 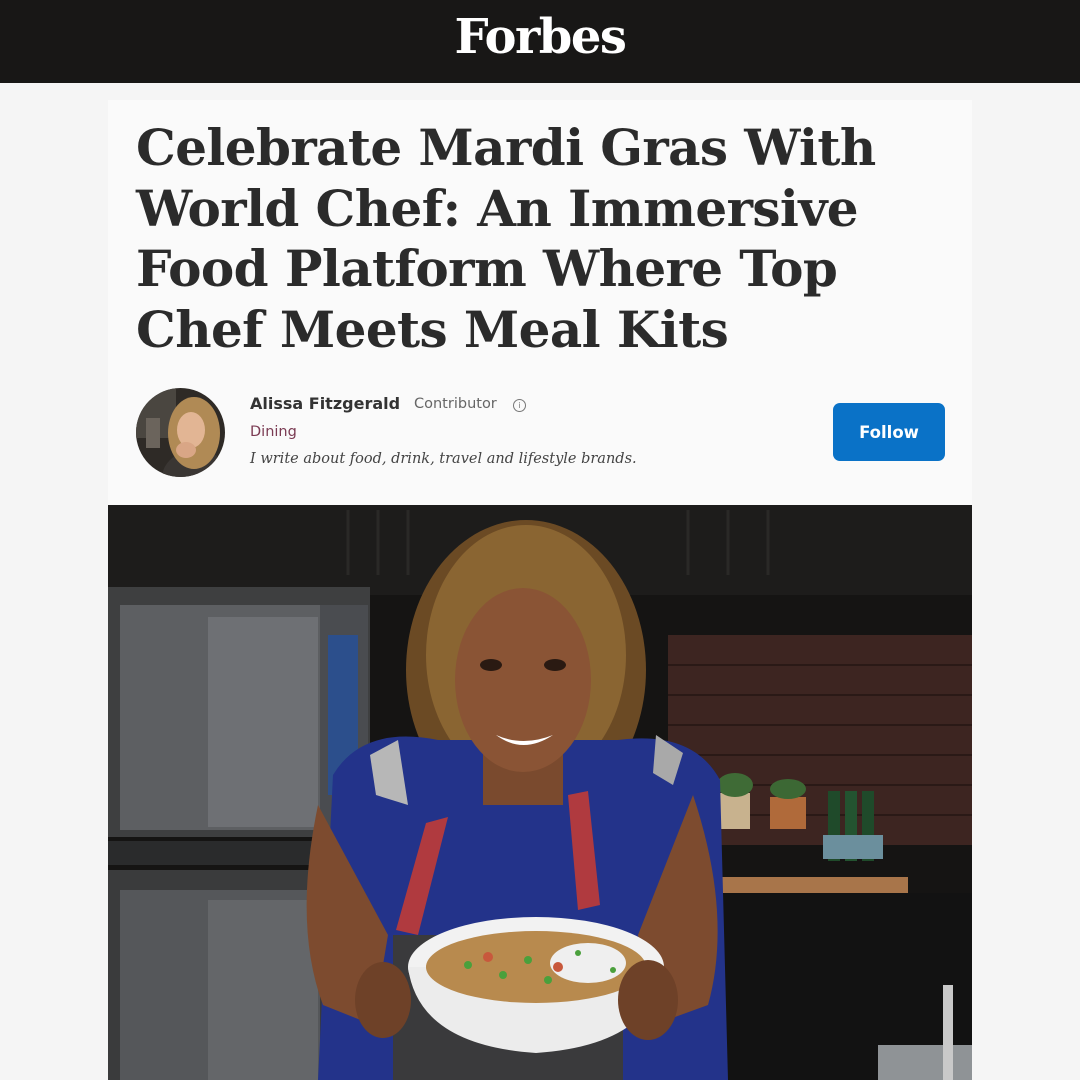 I want to click on top-bar: Forbes, so click(x=540, y=41).